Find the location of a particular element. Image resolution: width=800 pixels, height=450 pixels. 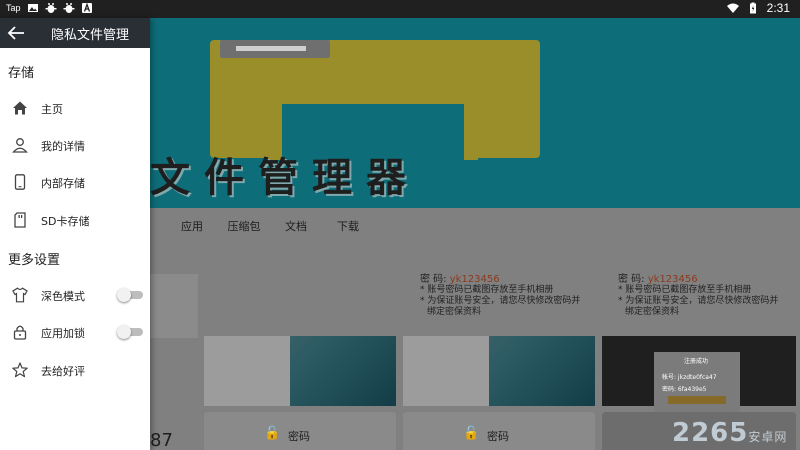

menu-item-sd-card: SD卡存储 is located at coordinates (75, 220).